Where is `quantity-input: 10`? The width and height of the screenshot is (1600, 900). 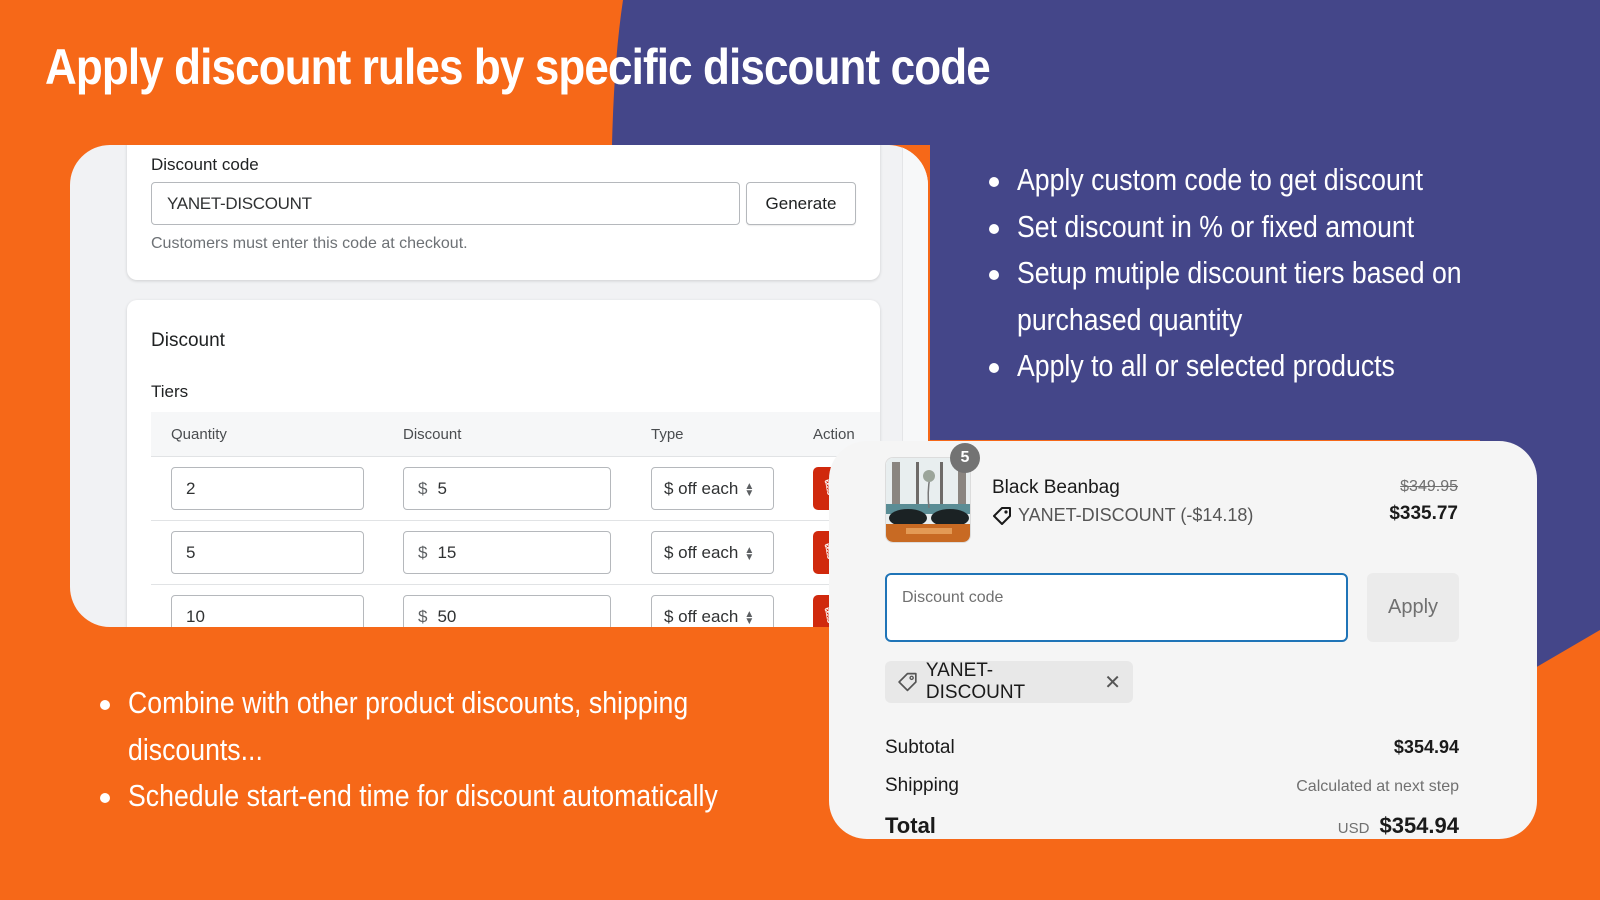
quantity-input: 10 is located at coordinates (267, 611).